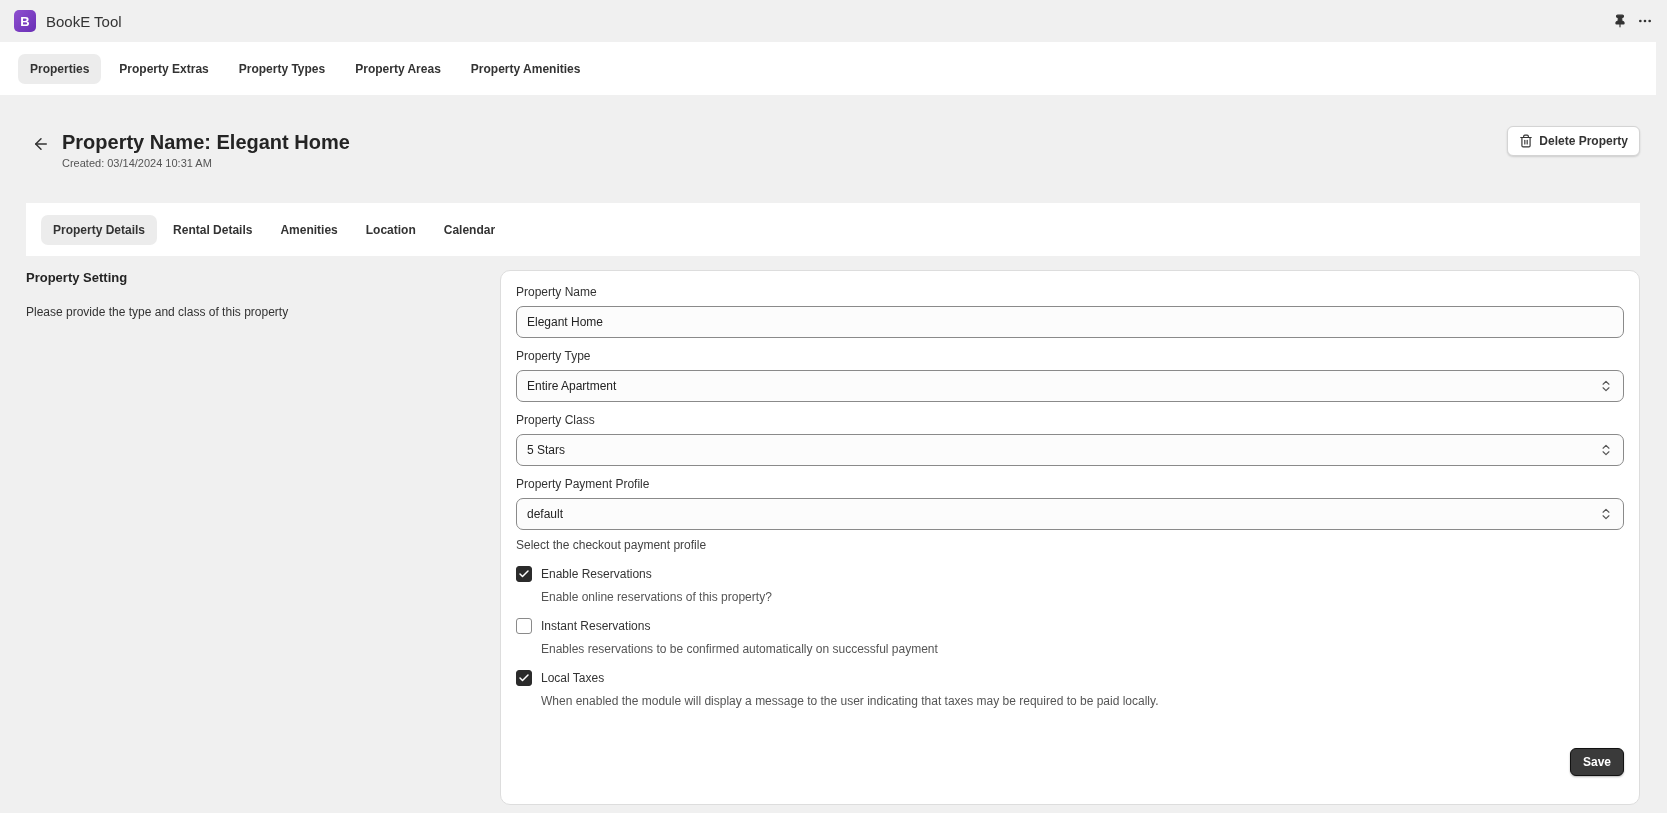  I want to click on section-description: Please provide the type and class of this property, so click(158, 312).